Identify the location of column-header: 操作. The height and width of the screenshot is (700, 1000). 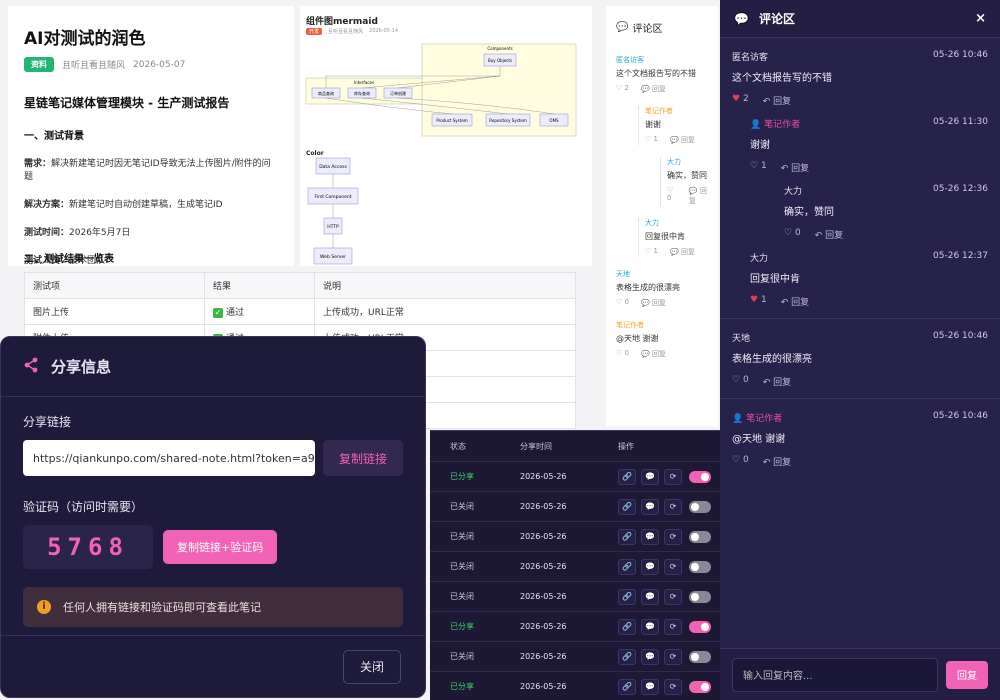
(626, 446).